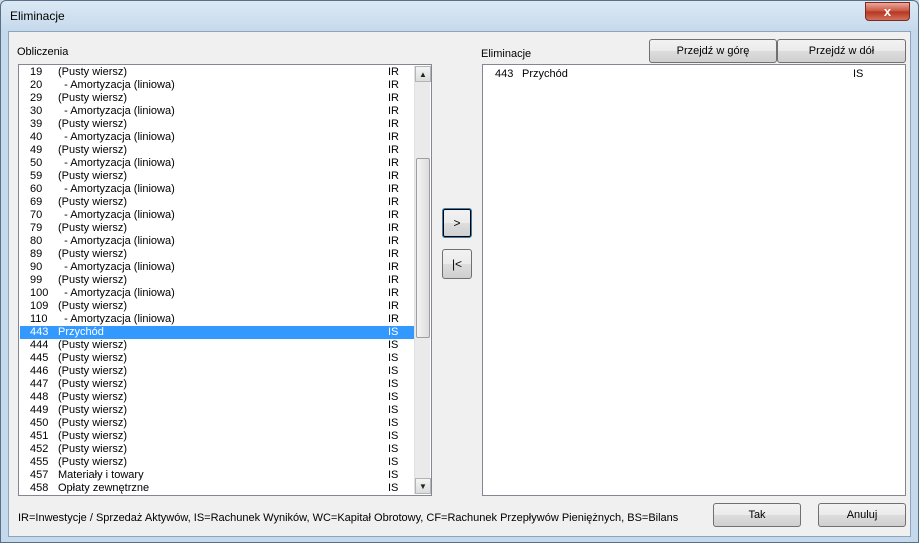  Describe the element at coordinates (841, 51) in the screenshot. I see `move-down-button: Przejdź w dół` at that location.